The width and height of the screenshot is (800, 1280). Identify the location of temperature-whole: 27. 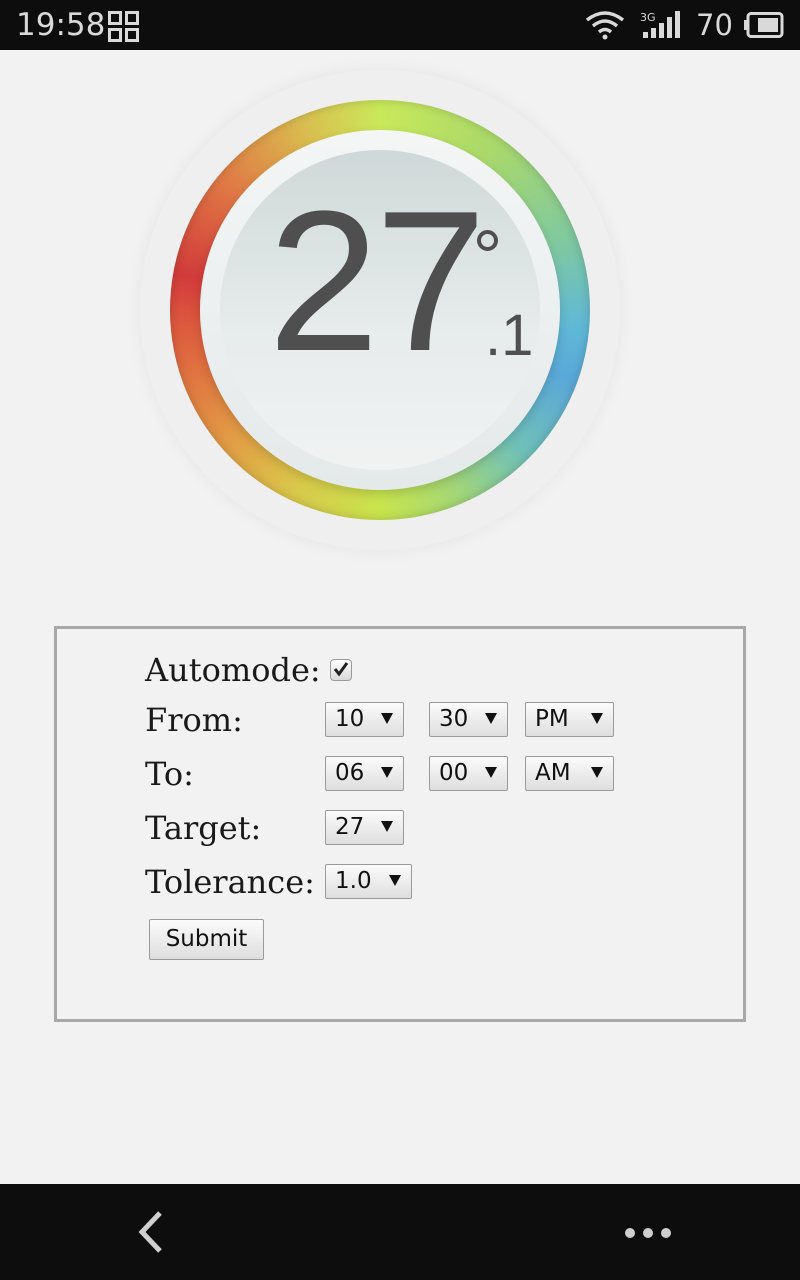
(377, 281).